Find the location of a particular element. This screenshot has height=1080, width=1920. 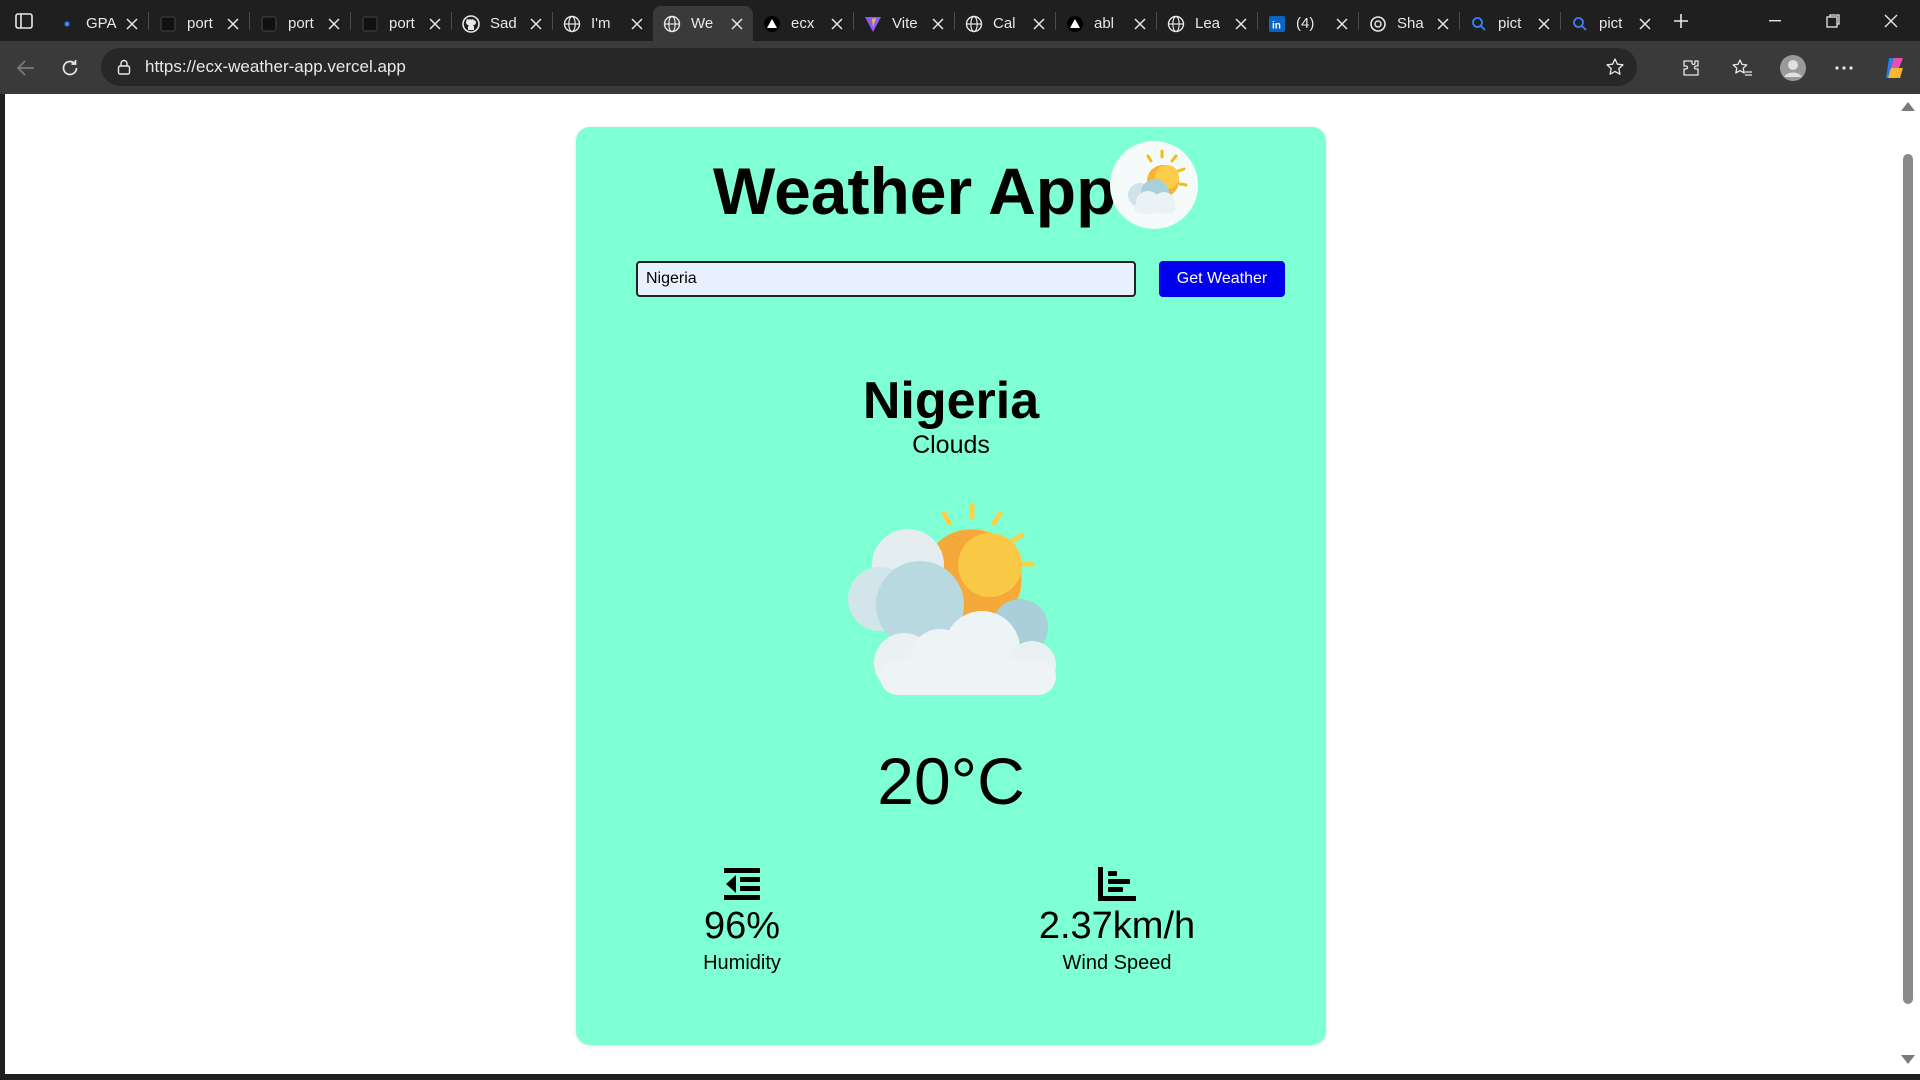

svg-text: in is located at coordinates (1276, 25).